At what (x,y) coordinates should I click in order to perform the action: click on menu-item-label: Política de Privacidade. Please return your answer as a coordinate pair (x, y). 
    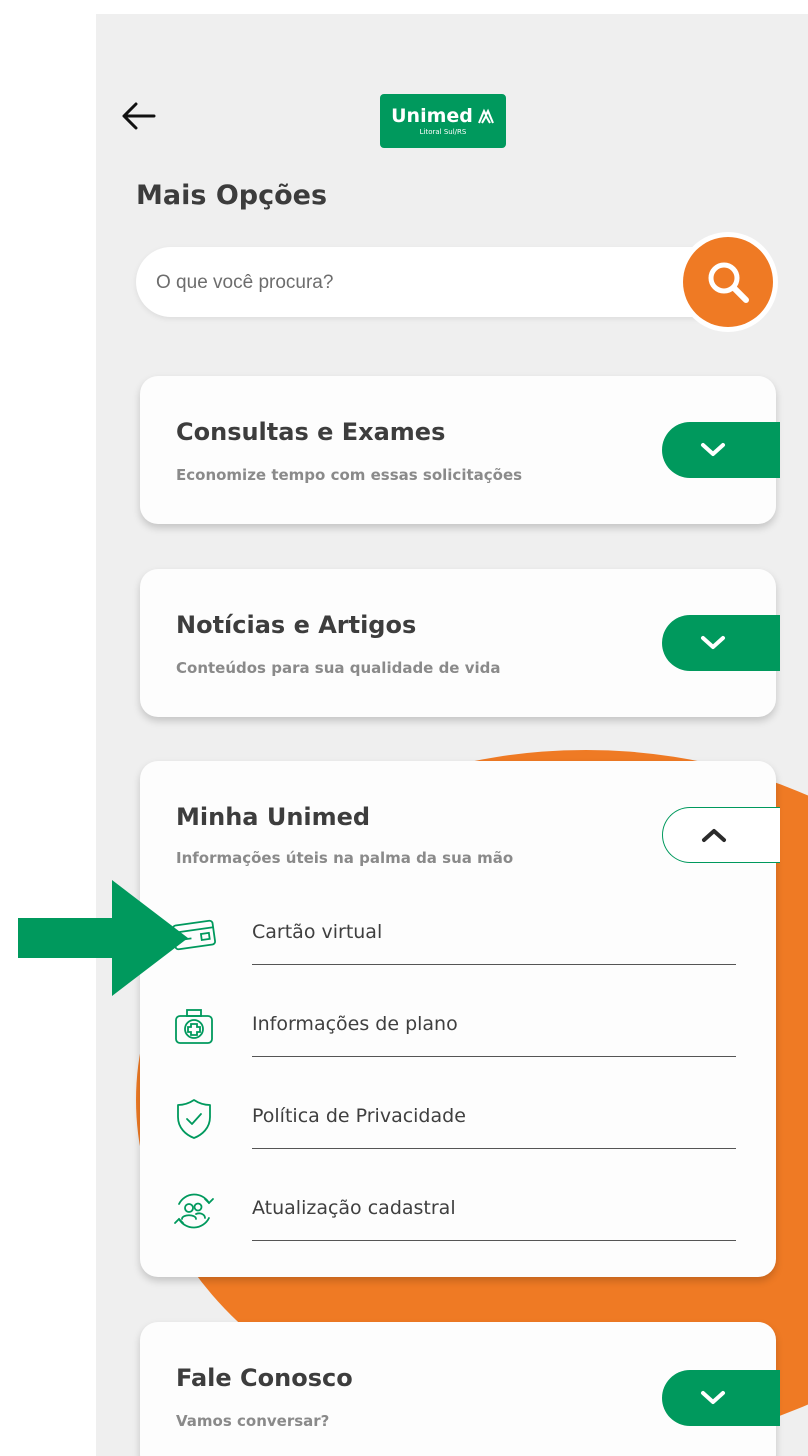
    Looking at the image, I should click on (359, 1116).